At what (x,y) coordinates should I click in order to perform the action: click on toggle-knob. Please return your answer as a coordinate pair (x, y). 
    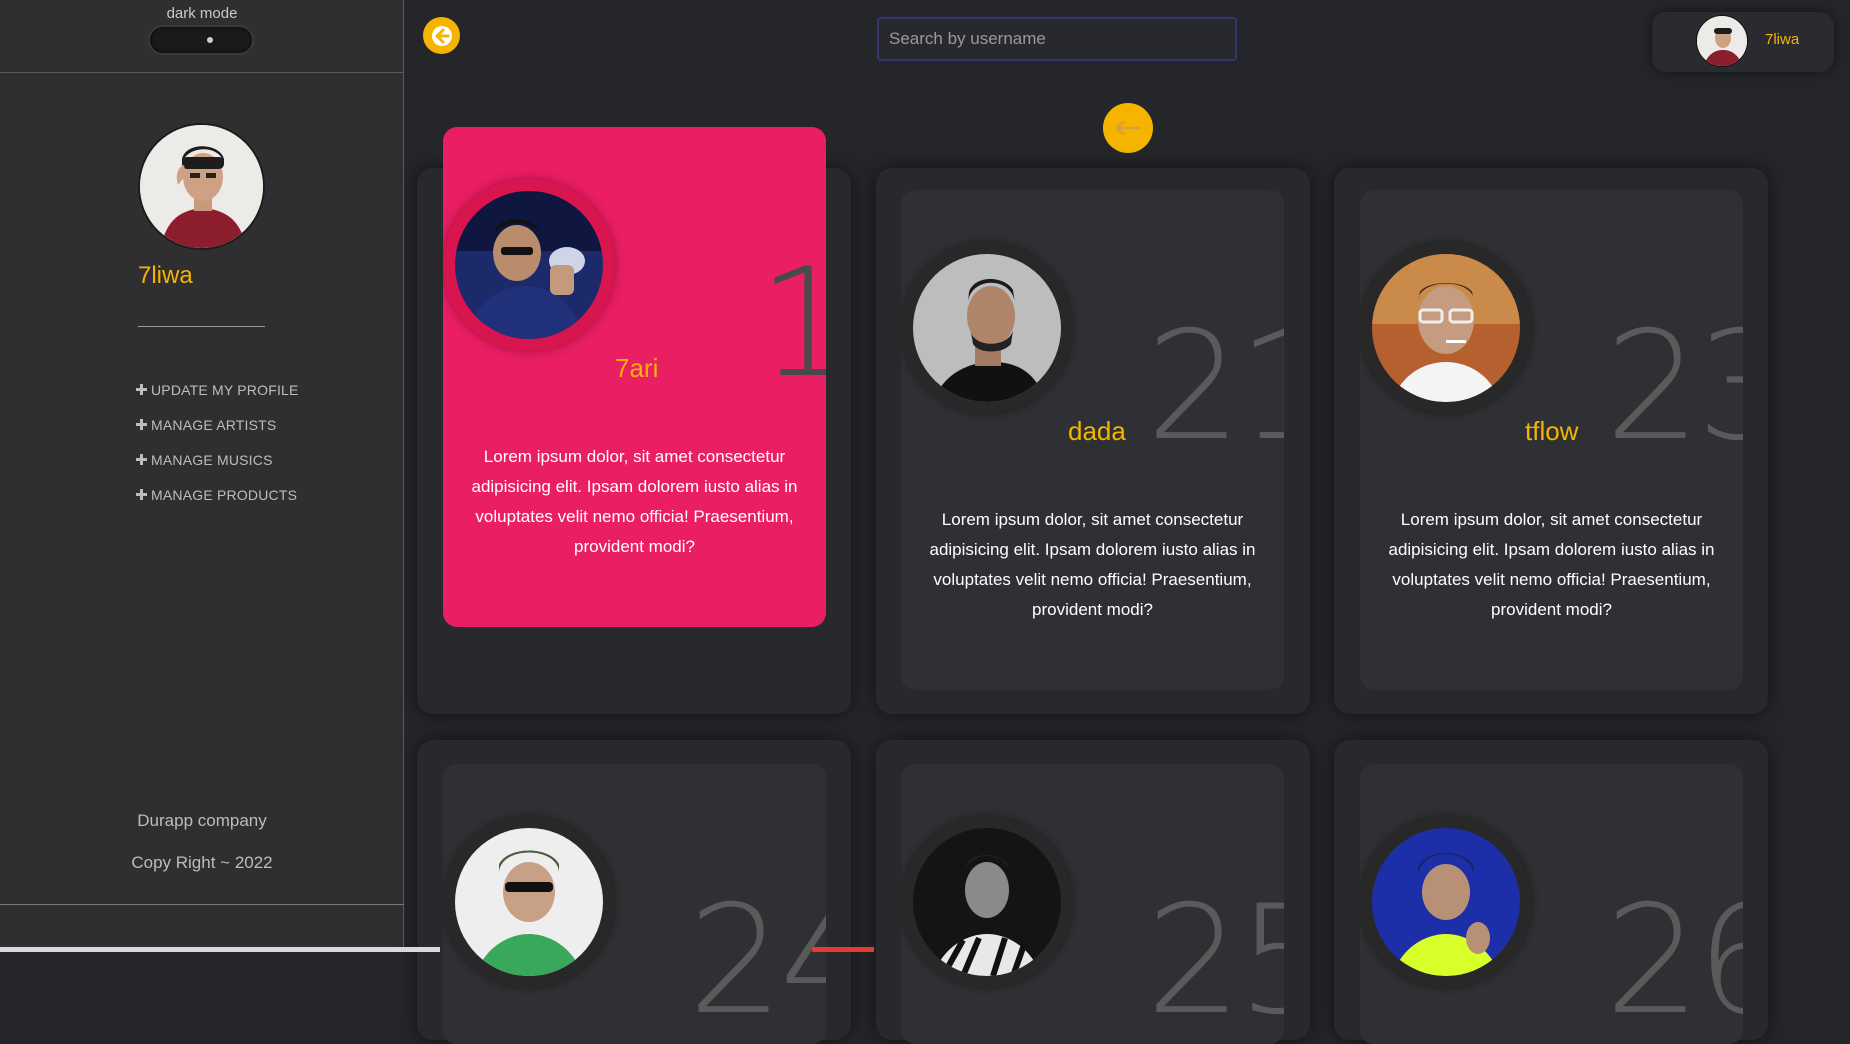
    Looking at the image, I should click on (210, 40).